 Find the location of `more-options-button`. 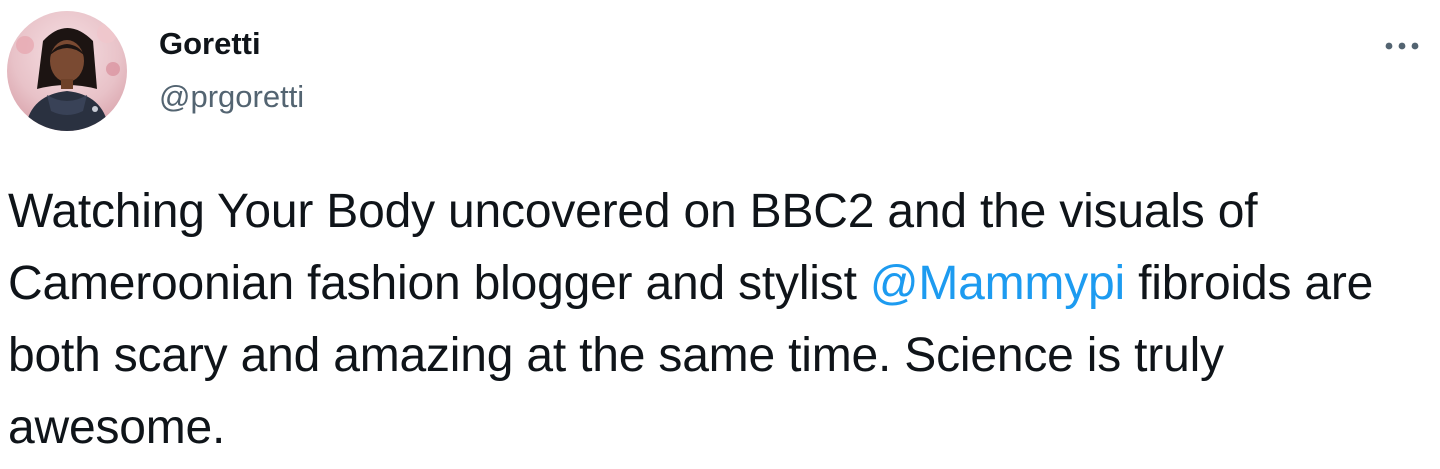

more-options-button is located at coordinates (1402, 46).